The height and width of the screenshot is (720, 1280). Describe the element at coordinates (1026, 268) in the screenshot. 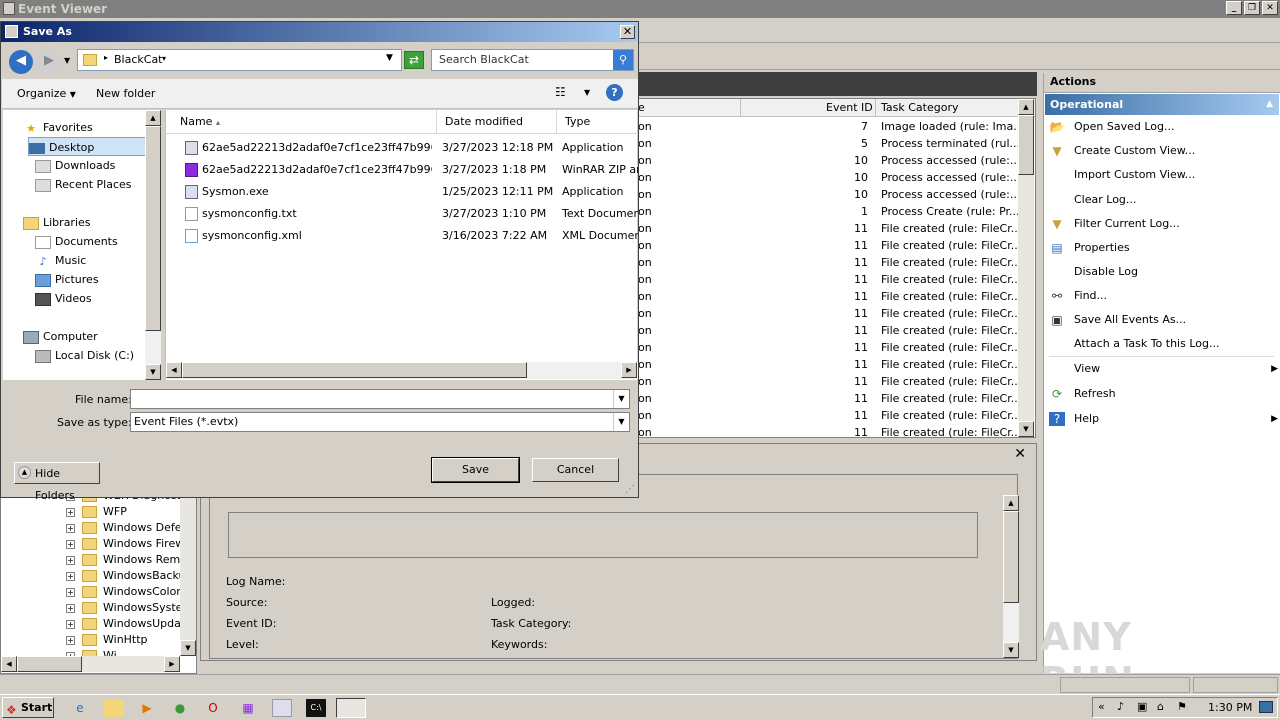

I see `event-list-scrollbar: ▲ ▼` at that location.